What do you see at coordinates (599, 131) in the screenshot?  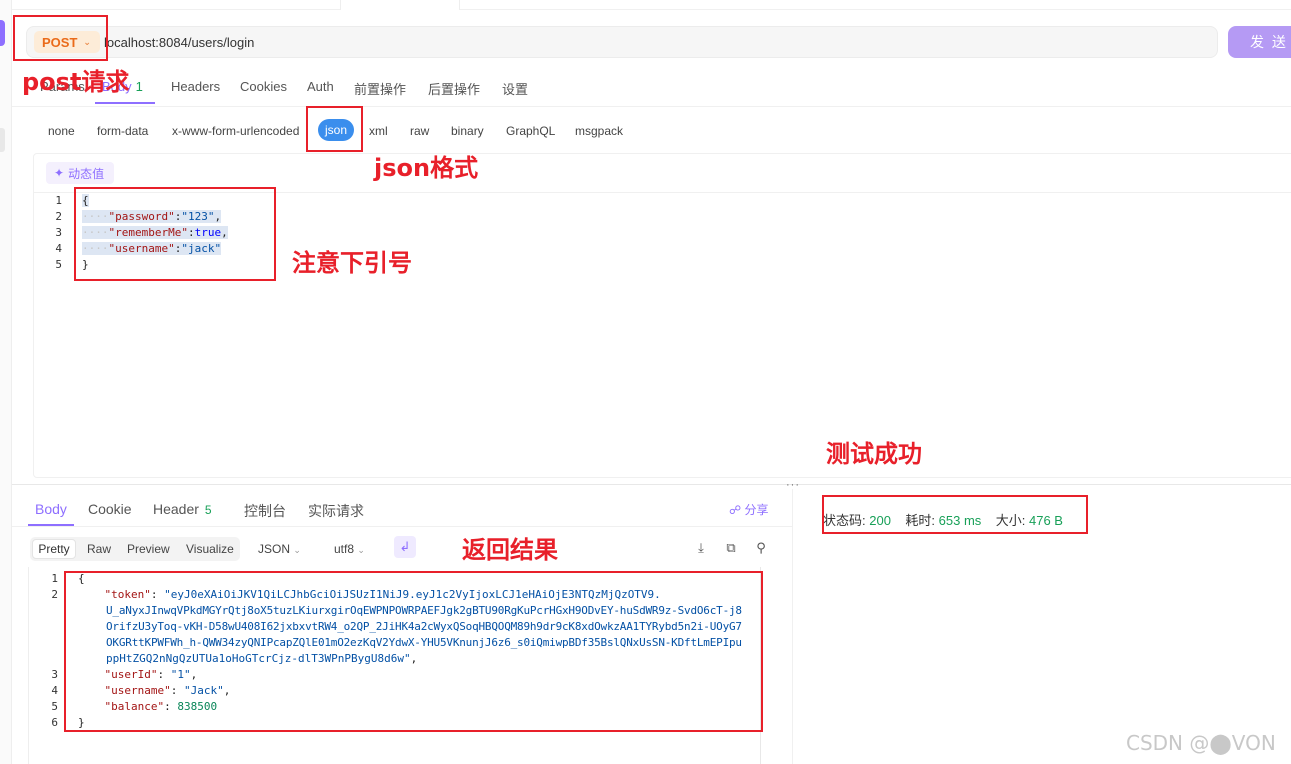 I see `body-type-msgpack: msgpack` at bounding box center [599, 131].